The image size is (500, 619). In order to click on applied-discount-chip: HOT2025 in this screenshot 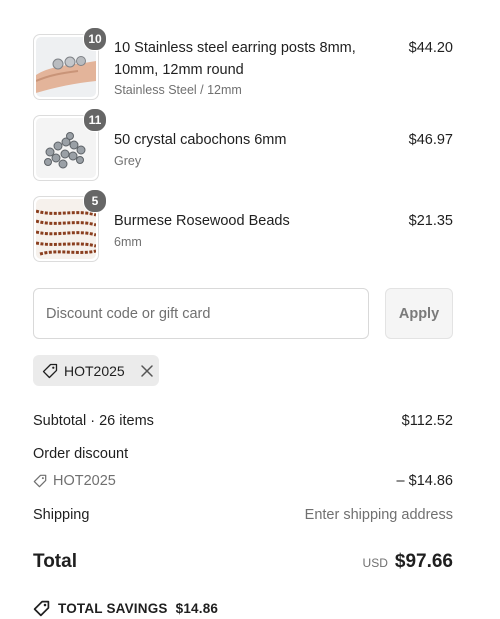, I will do `click(96, 370)`.